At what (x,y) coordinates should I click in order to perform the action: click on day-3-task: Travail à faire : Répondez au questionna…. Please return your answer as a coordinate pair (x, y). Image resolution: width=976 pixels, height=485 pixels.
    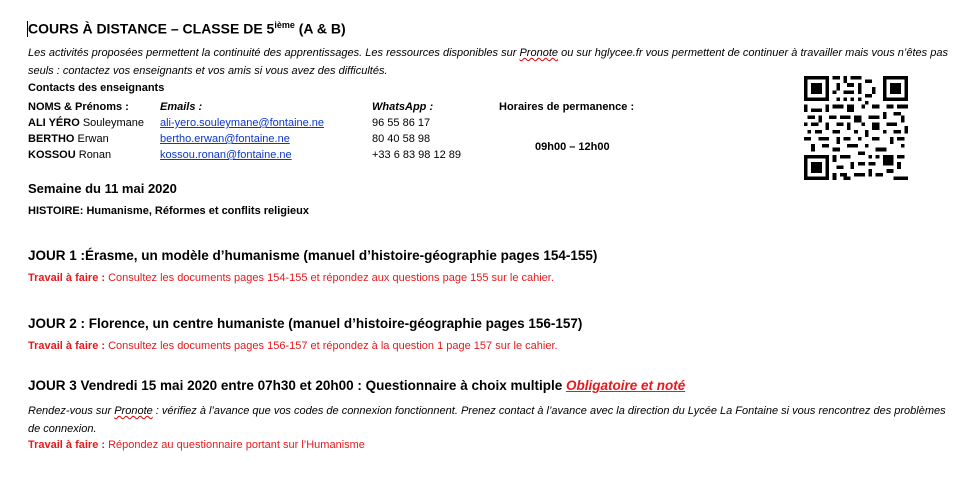
    Looking at the image, I should click on (196, 445).